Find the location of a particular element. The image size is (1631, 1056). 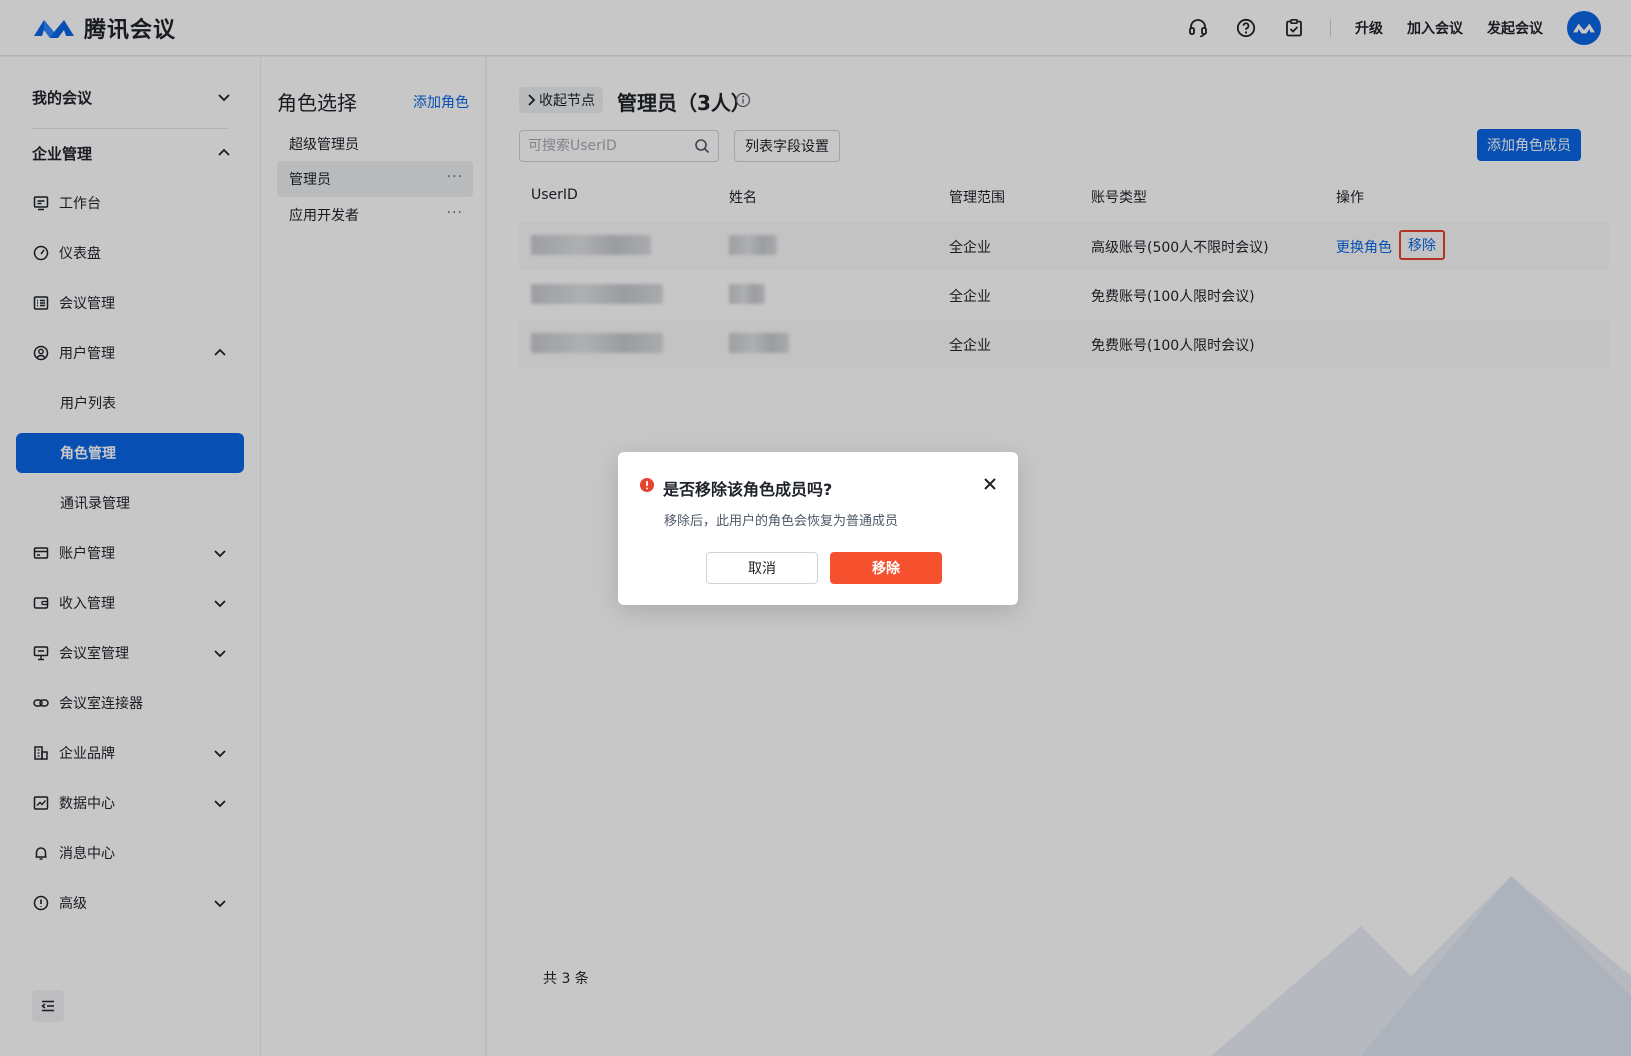

dialog-description: 移除后，此用户的角色会恢复为普通成员 is located at coordinates (781, 521).